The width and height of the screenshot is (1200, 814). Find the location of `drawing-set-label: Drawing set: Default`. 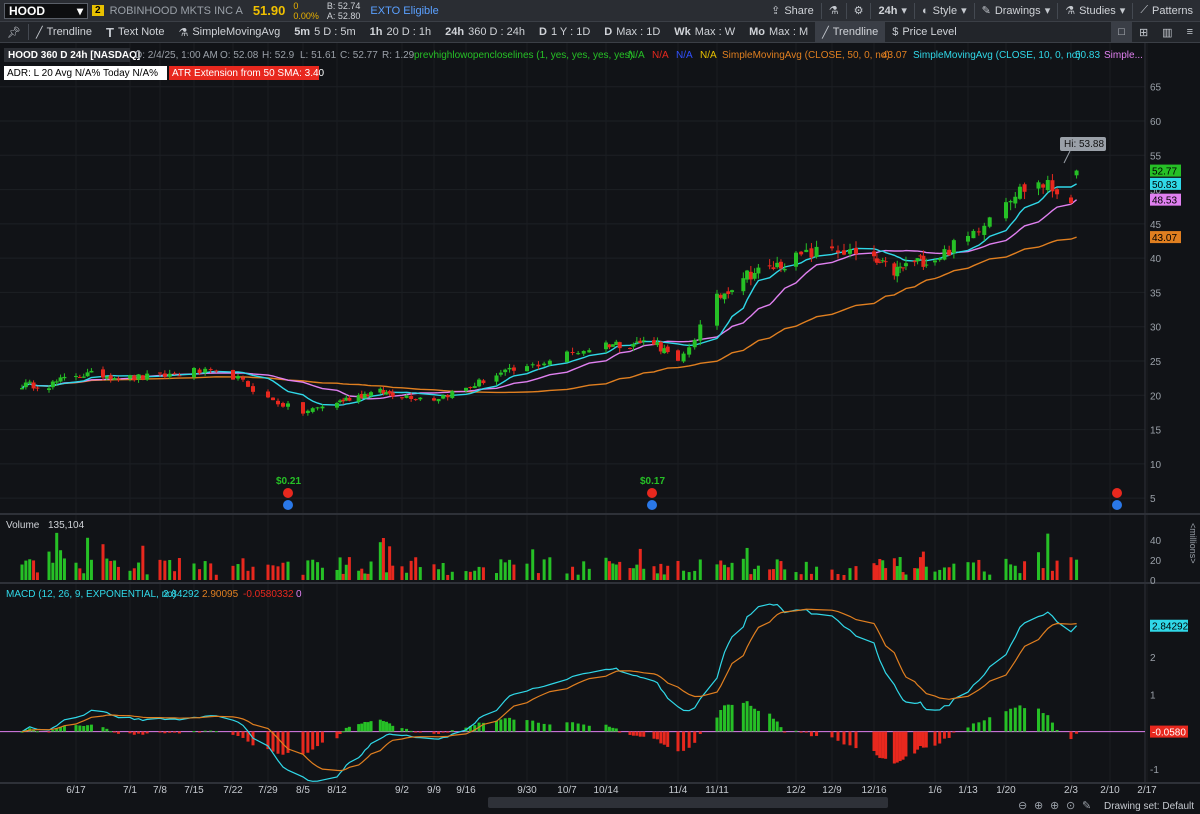

drawing-set-label: Drawing set: Default is located at coordinates (1149, 806).